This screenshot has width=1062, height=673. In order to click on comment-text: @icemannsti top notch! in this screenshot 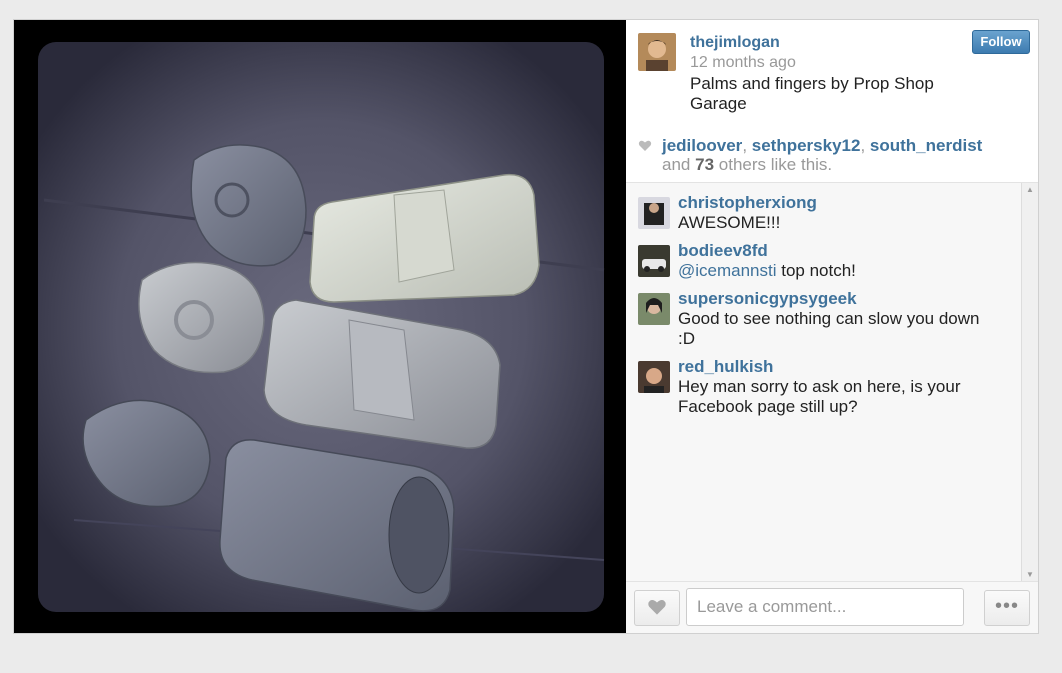, I will do `click(838, 271)`.